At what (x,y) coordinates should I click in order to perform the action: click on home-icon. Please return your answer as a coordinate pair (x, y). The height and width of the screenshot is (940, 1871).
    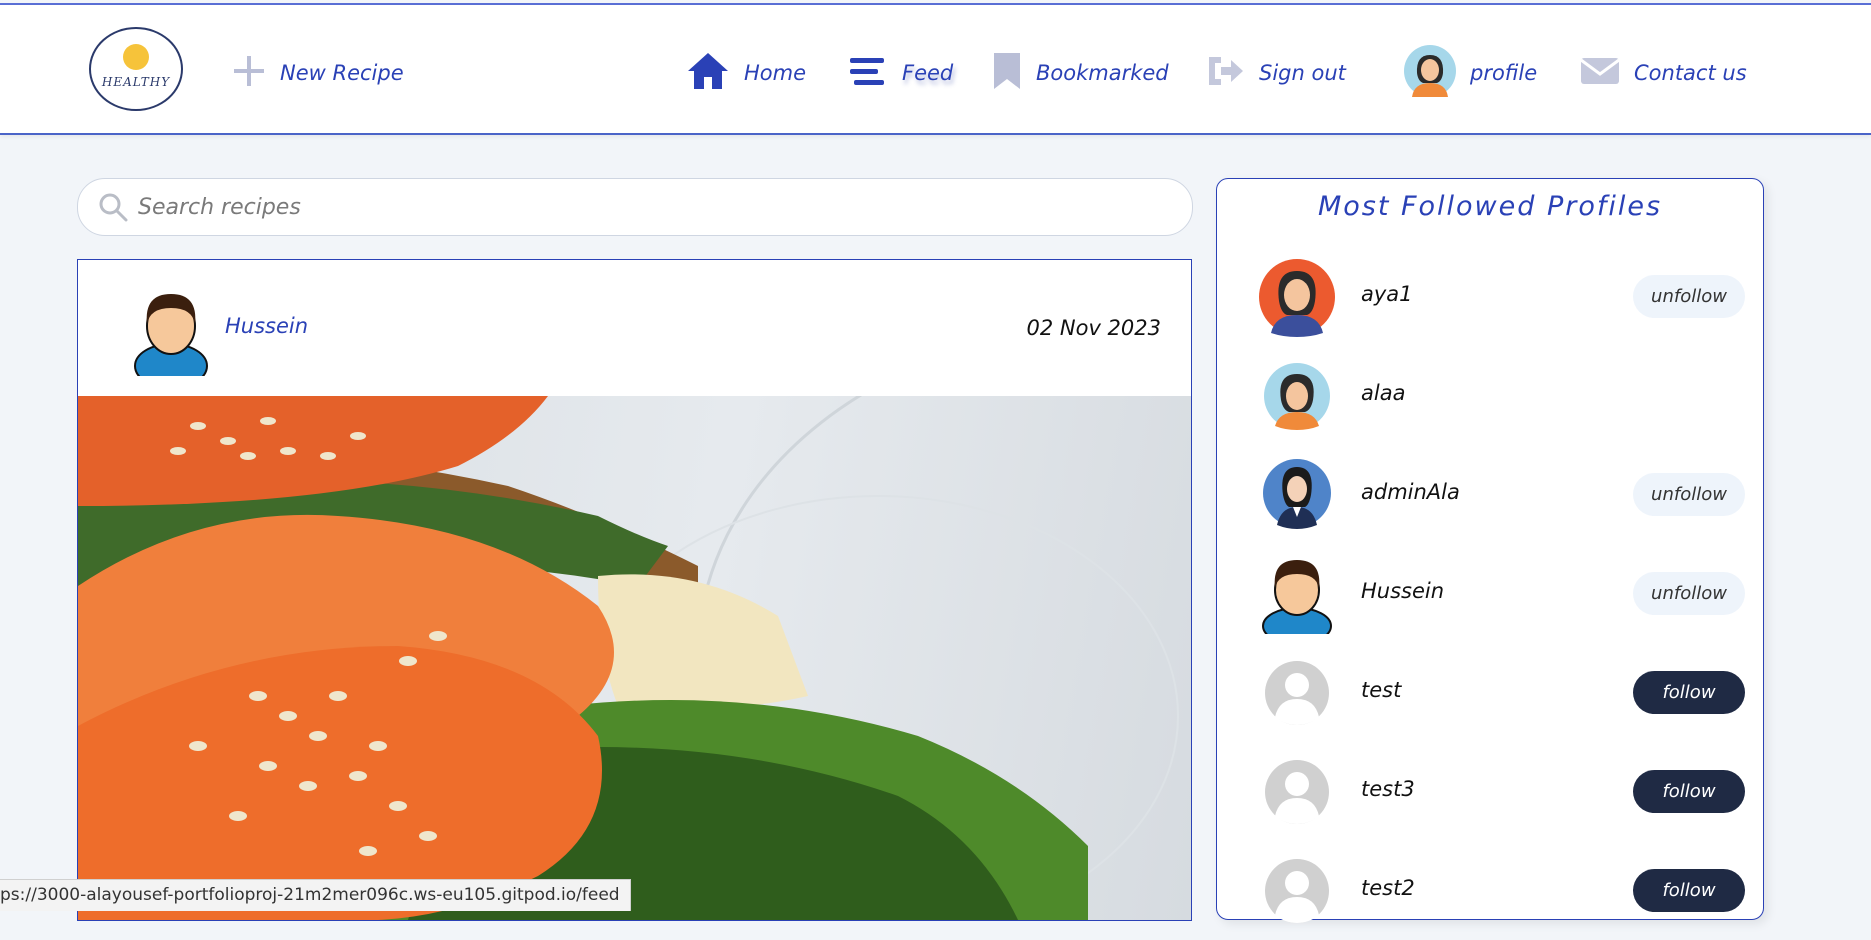
    Looking at the image, I should click on (708, 73).